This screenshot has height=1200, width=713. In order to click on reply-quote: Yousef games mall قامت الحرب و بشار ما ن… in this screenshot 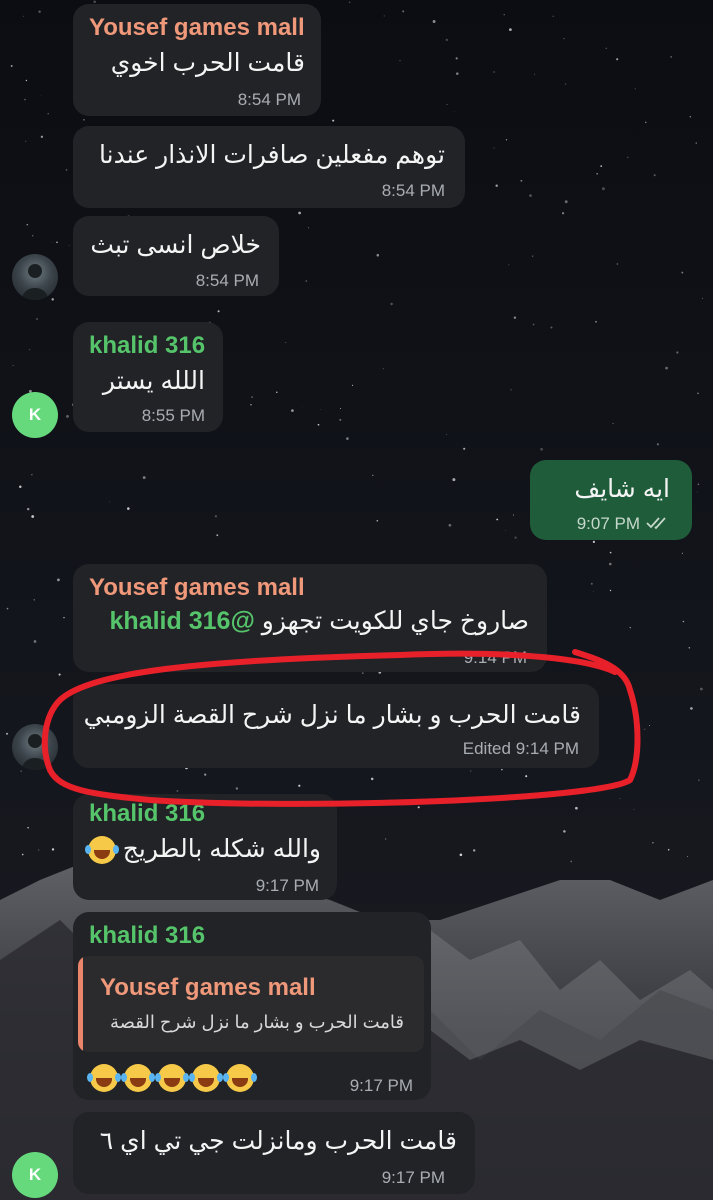, I will do `click(251, 1004)`.